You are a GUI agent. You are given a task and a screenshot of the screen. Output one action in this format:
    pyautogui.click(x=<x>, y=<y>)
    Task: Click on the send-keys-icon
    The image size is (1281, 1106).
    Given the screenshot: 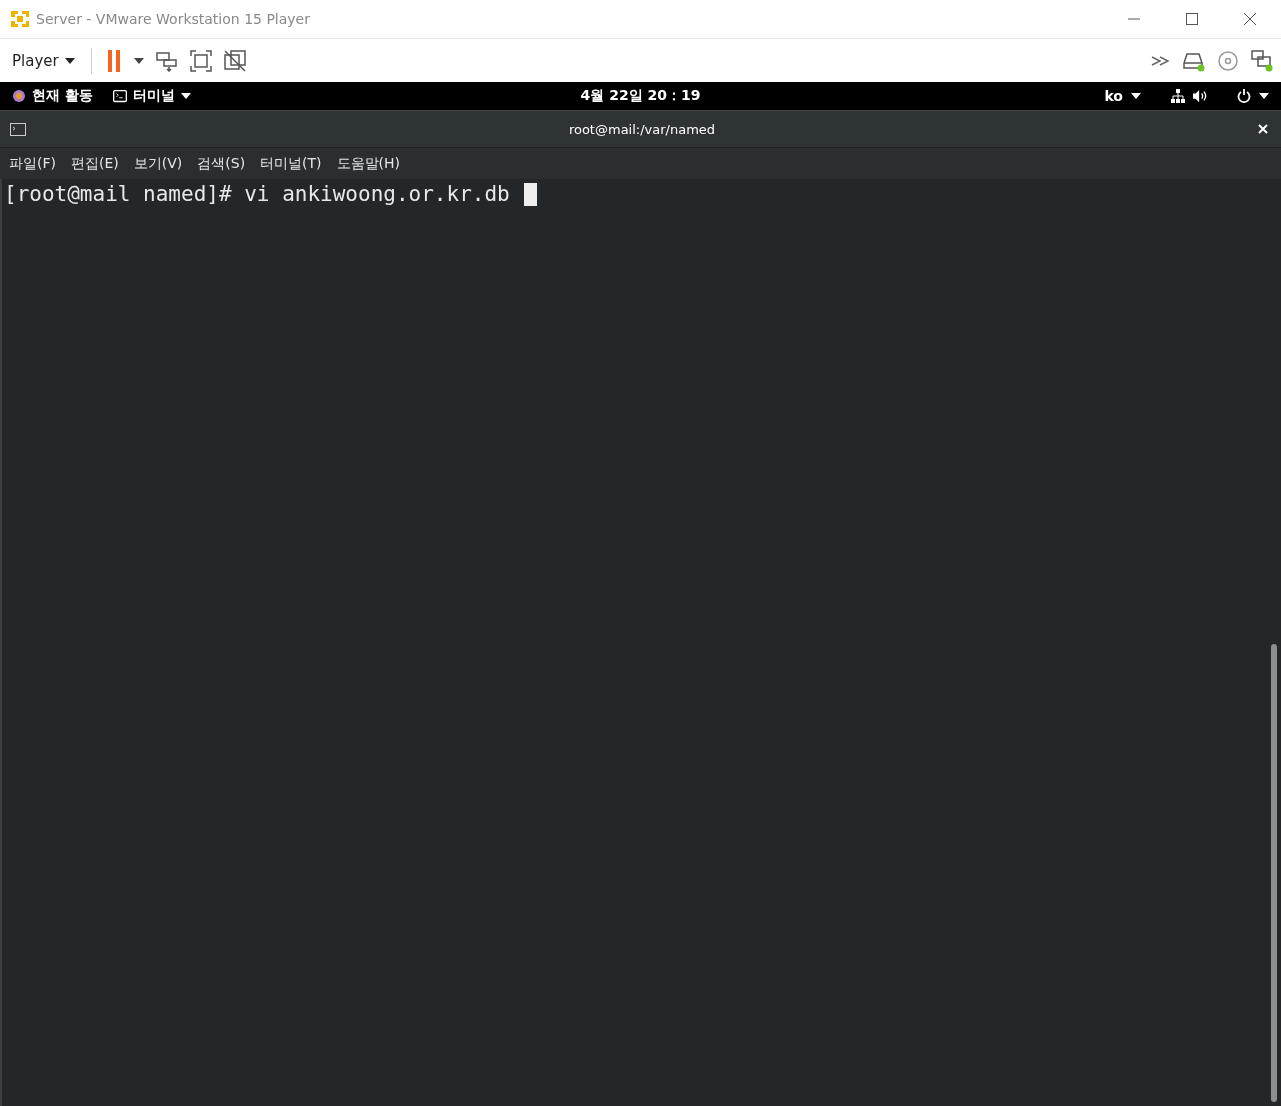 What is the action you would take?
    pyautogui.click(x=166, y=60)
    